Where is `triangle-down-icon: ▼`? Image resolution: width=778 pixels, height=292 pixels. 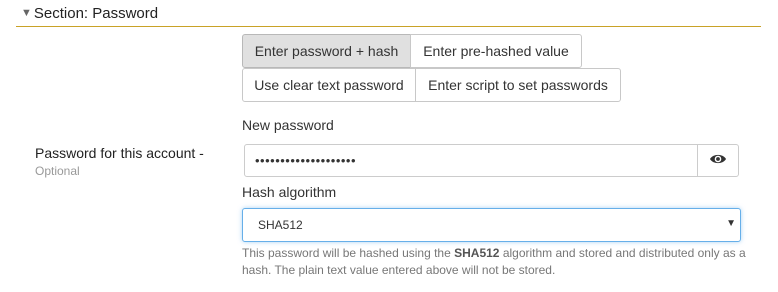
triangle-down-icon: ▼ is located at coordinates (26, 13).